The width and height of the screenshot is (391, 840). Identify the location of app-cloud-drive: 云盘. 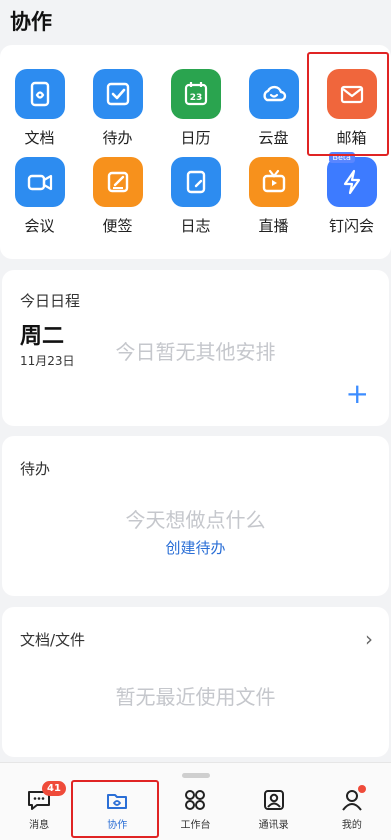
(274, 108).